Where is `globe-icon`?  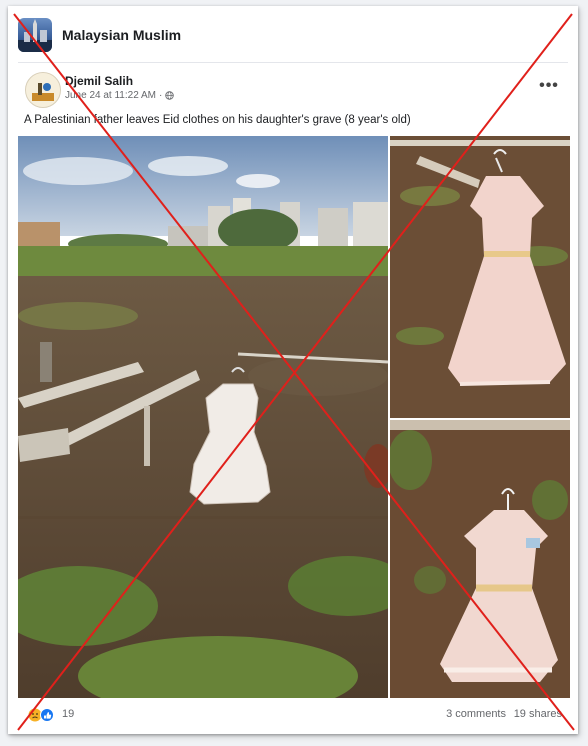
globe-icon is located at coordinates (170, 95).